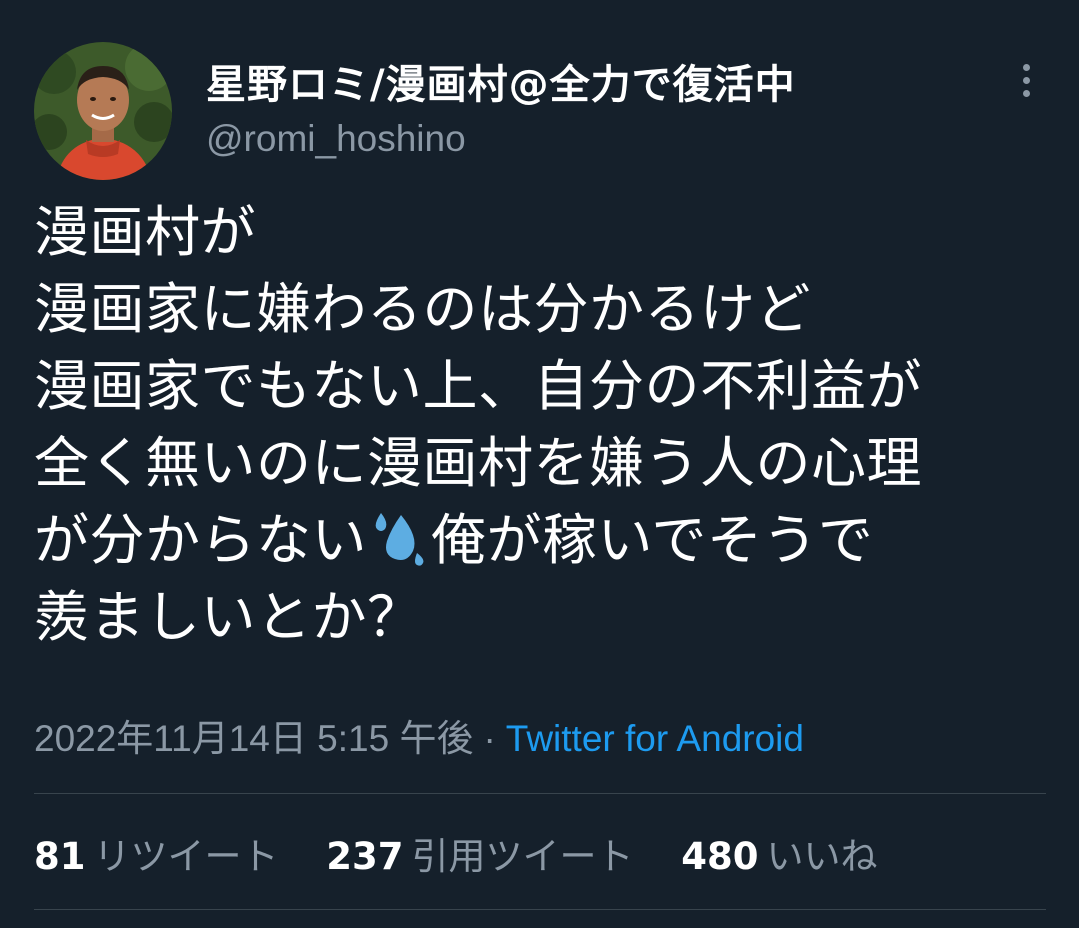 The width and height of the screenshot is (1079, 928). I want to click on tweet-timestamp: 2022年11月14日 5:15 午後, so click(253, 738).